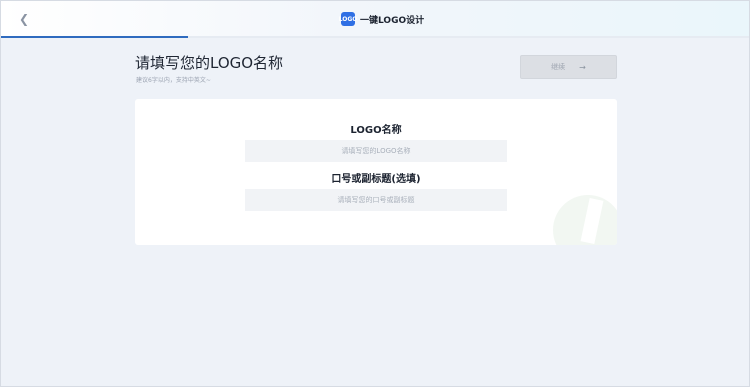  What do you see at coordinates (94, 37) in the screenshot?
I see `progress-fill` at bounding box center [94, 37].